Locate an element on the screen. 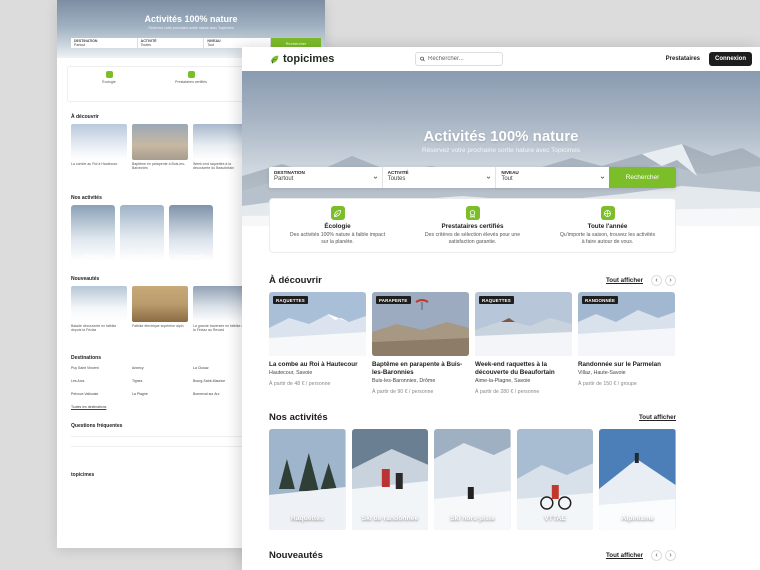  news-title: Nouveautés is located at coordinates (296, 555).